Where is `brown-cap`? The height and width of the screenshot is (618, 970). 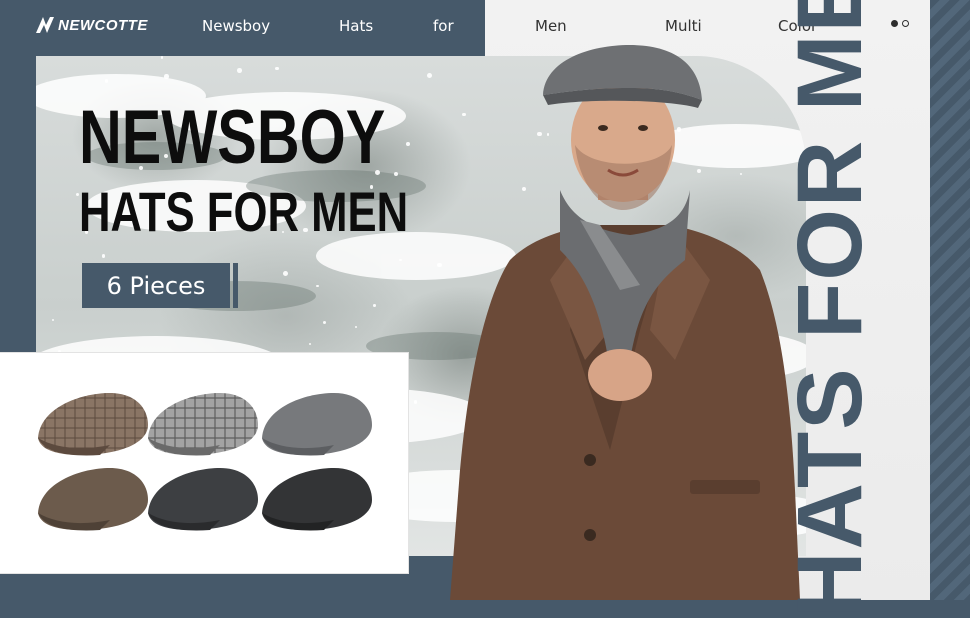
brown-cap is located at coordinates (93, 499).